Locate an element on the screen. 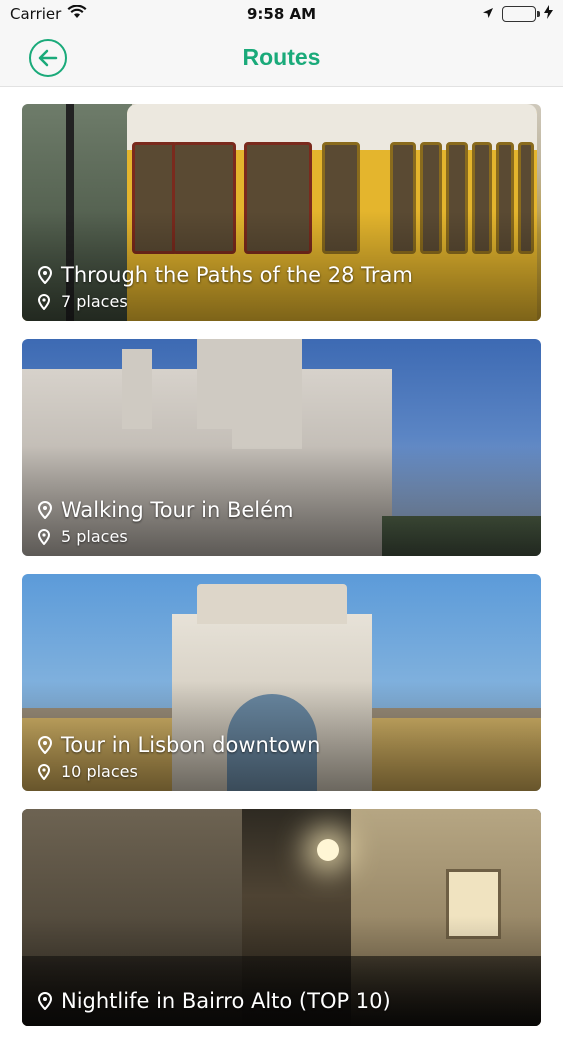  route-info: Tour in Lisbon downtown 10 places is located at coordinates (179, 757).